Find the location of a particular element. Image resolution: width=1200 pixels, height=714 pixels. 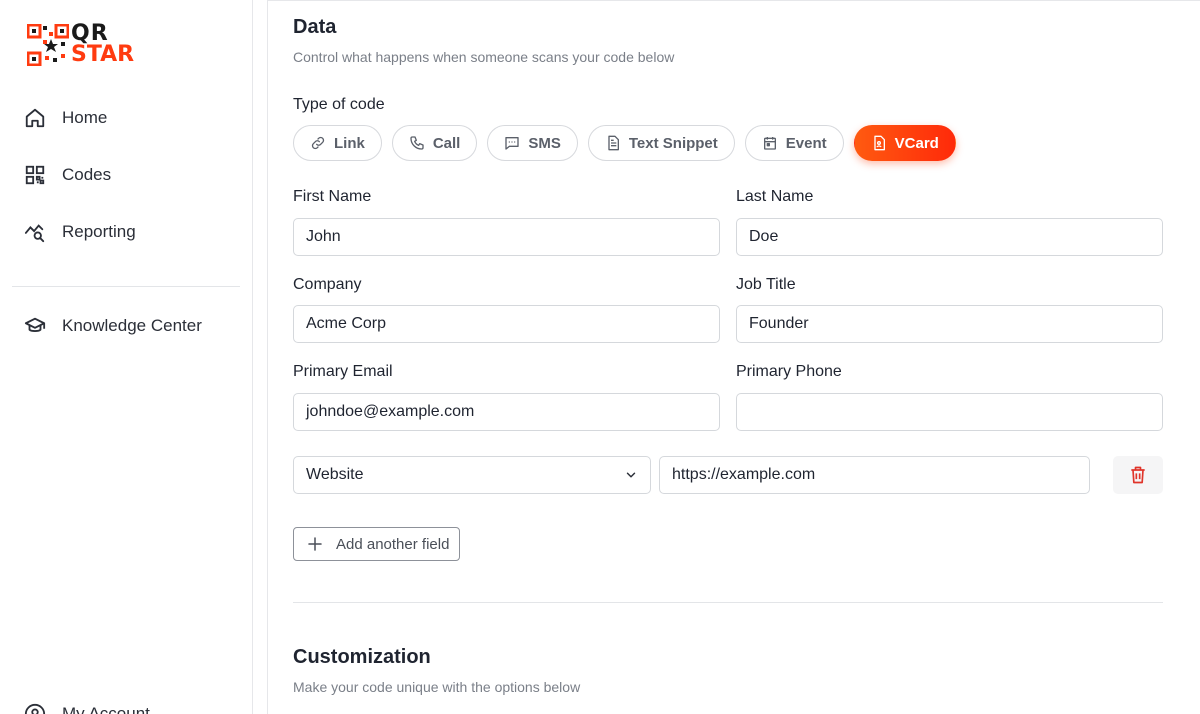

code-type-selector: Link Call SMS Text Snippet Event VCard is located at coordinates (624, 143).